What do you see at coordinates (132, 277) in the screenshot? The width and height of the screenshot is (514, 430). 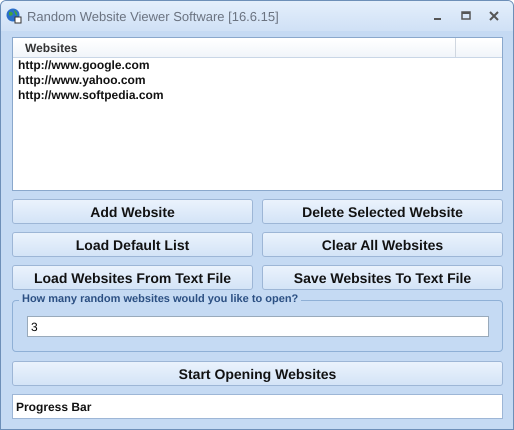 I see `action-button: Load Websites From Text File` at bounding box center [132, 277].